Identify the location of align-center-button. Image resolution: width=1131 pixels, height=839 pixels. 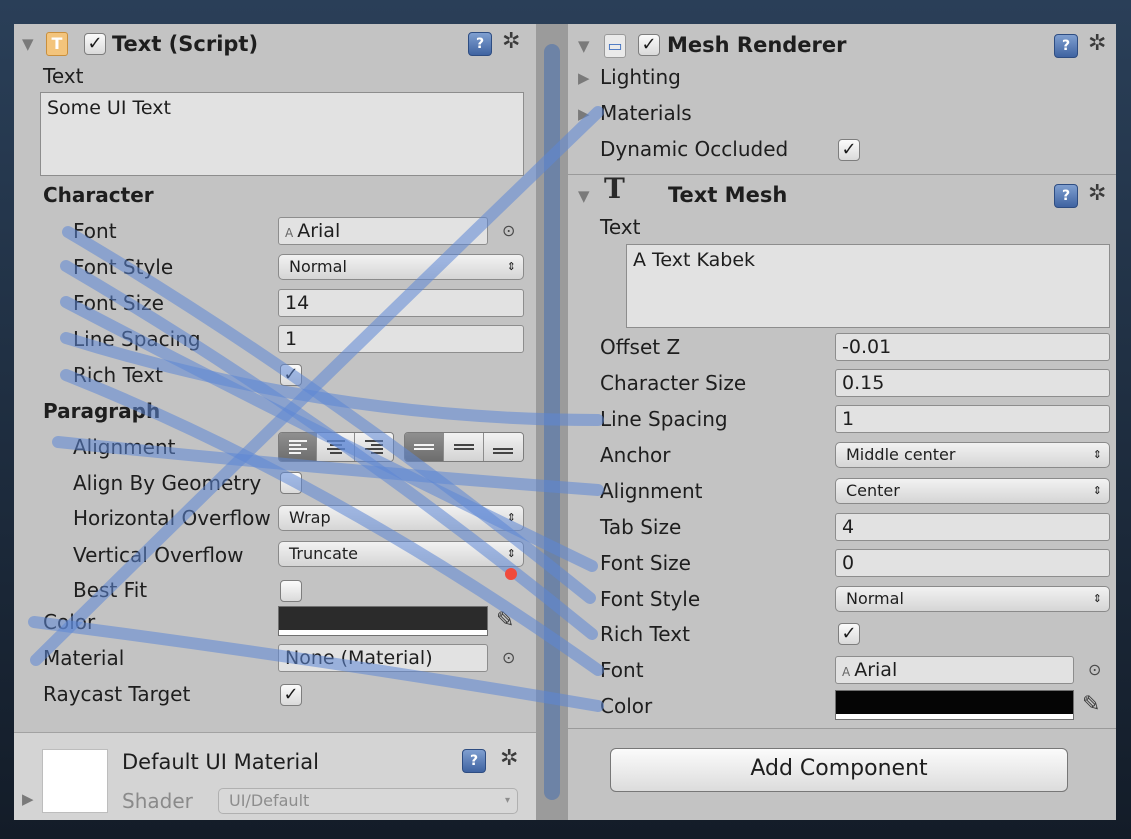
(336, 447).